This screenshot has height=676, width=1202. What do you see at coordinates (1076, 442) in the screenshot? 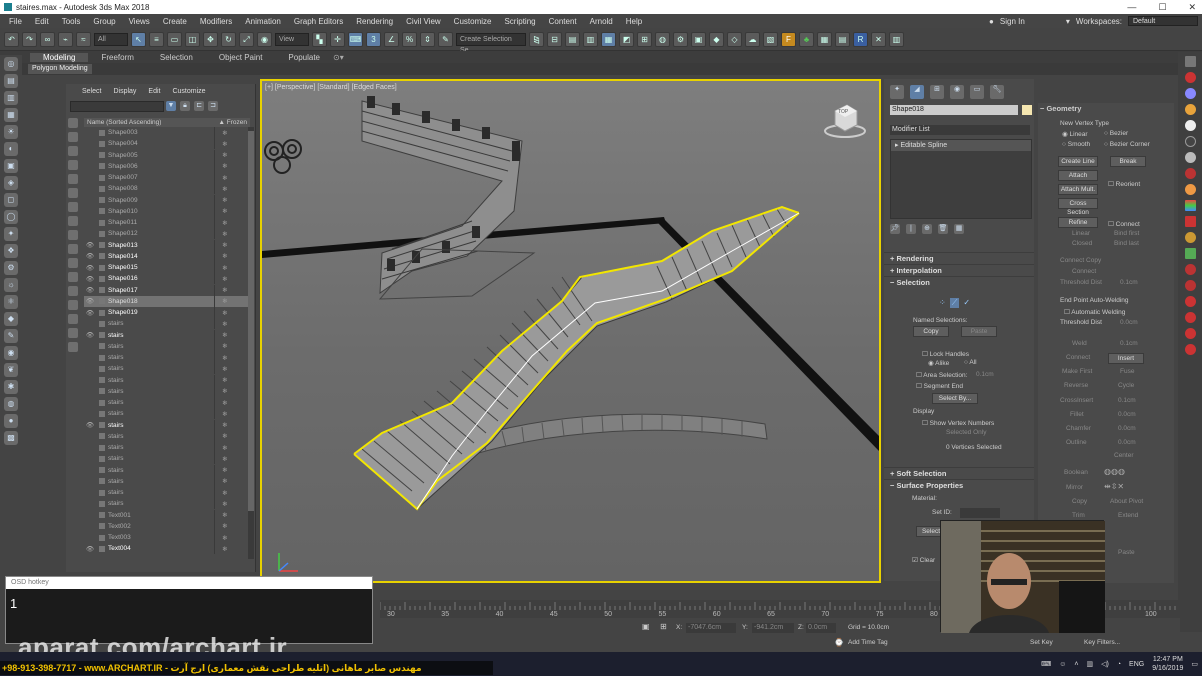
I see `outline-button: Outline` at bounding box center [1076, 442].